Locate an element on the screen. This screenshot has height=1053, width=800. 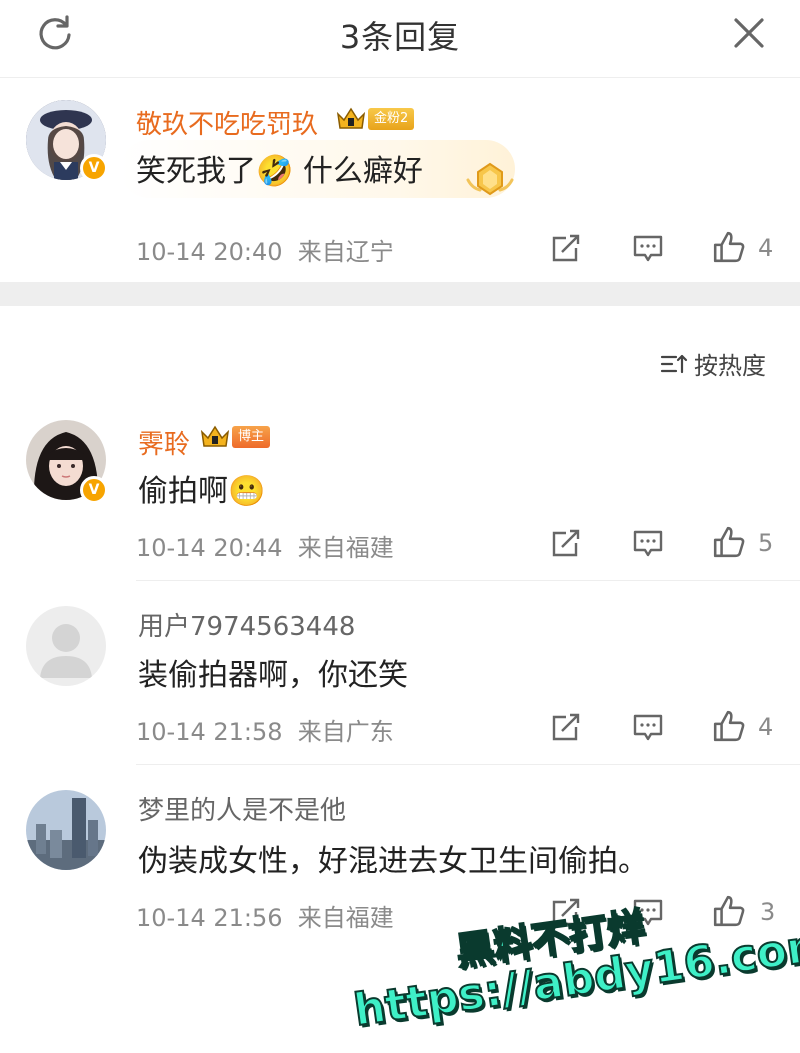
comment-time: 10-14 21:56 is located at coordinates (209, 918).